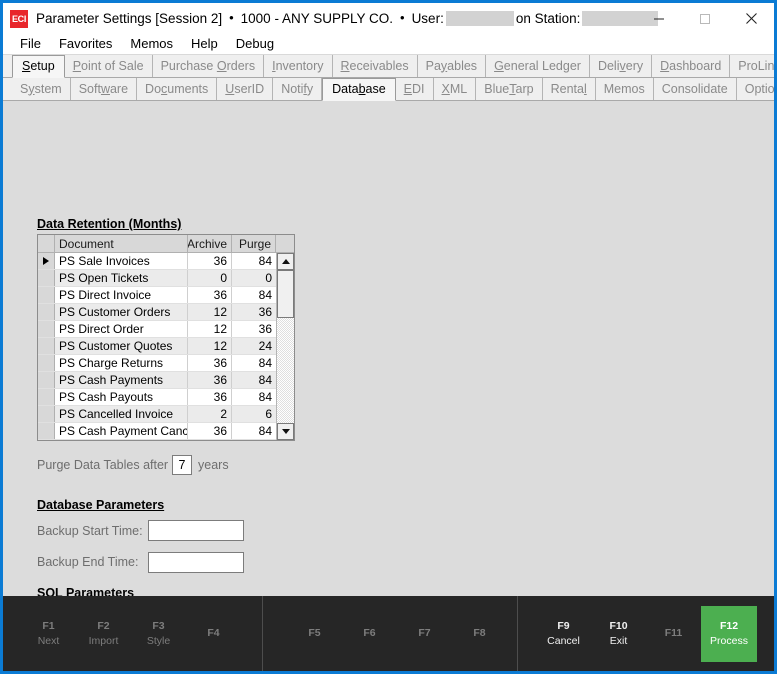 This screenshot has width=777, height=674. What do you see at coordinates (41, 89) in the screenshot?
I see `tab-system: System` at bounding box center [41, 89].